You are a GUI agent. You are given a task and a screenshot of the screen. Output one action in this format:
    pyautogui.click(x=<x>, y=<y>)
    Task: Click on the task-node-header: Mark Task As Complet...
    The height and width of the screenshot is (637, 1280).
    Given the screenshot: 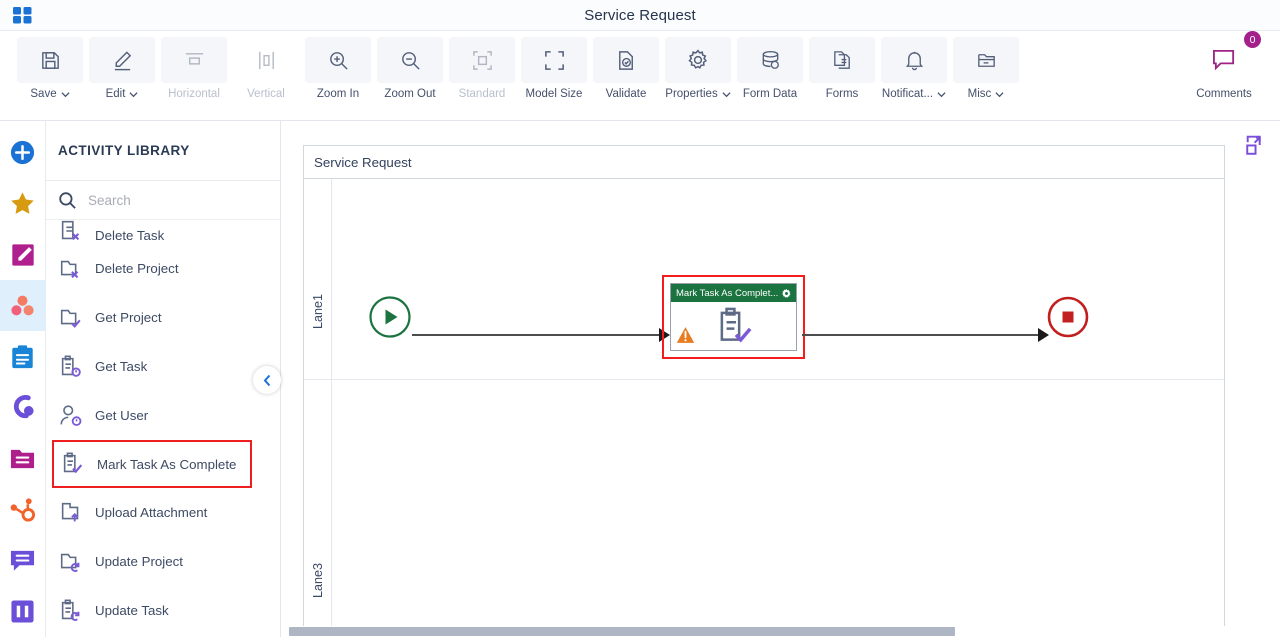 What is the action you would take?
    pyautogui.click(x=733, y=293)
    